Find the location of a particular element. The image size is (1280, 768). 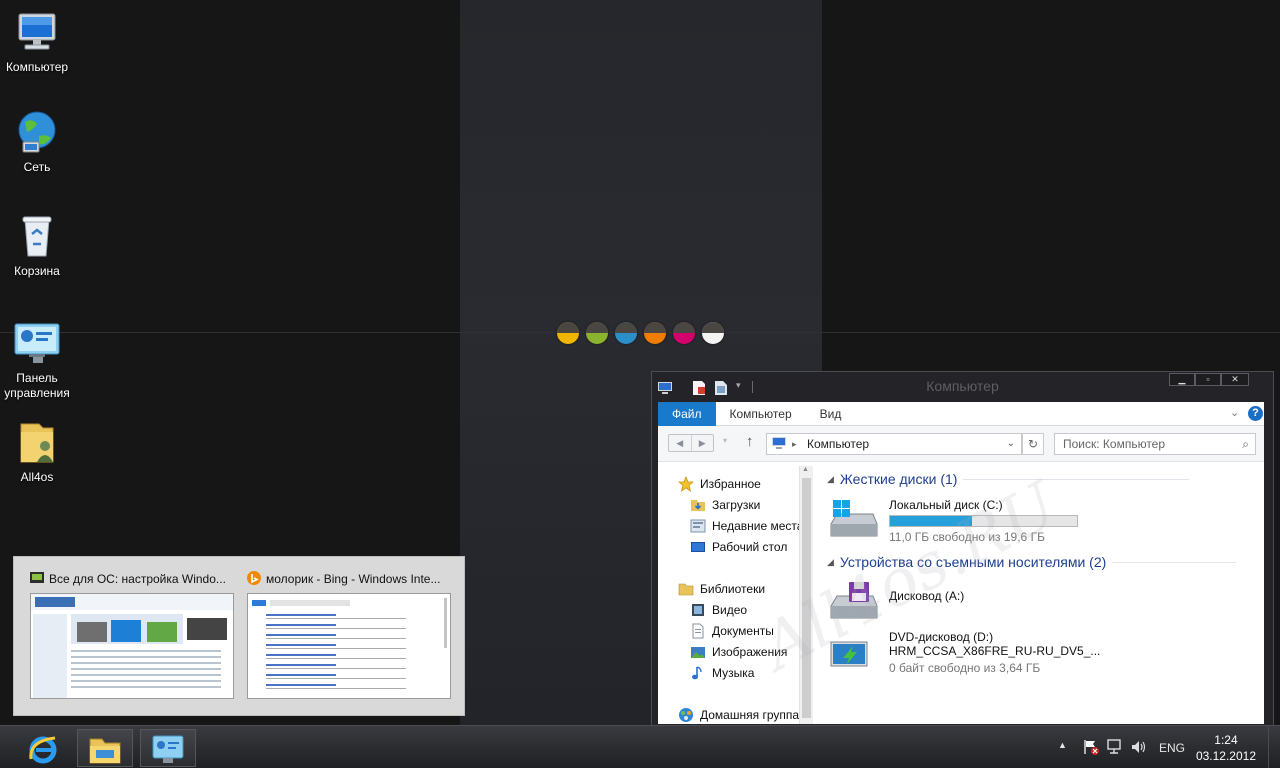

desktop-icon-all4os: All4os is located at coordinates (37, 451).